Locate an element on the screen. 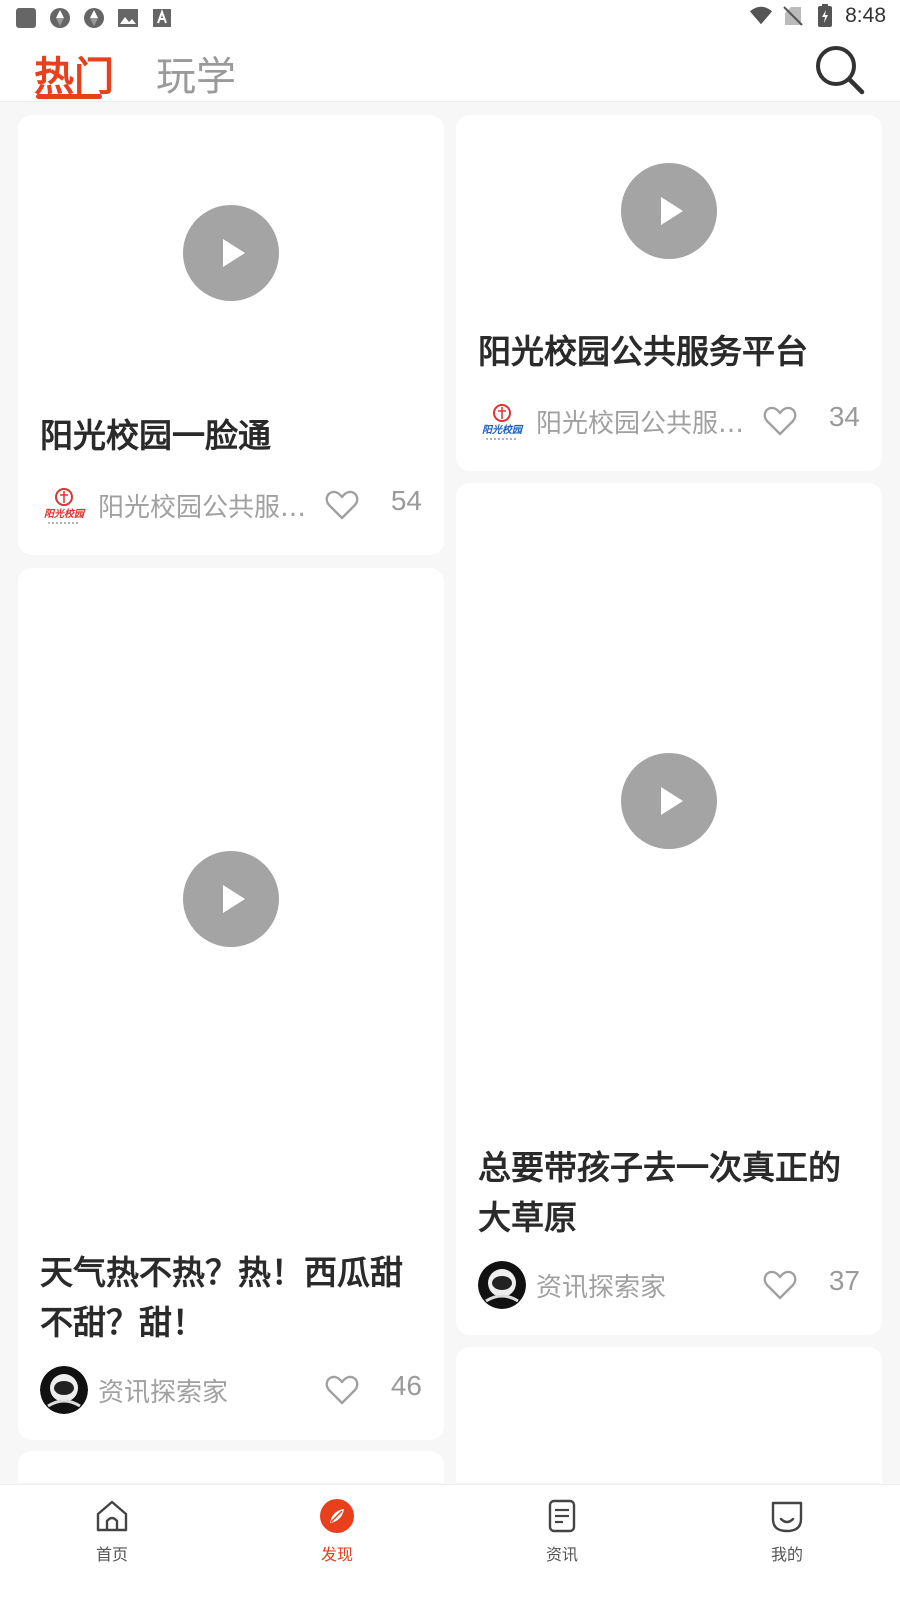 The image size is (900, 1600). card-meta: 资讯探索家 37 is located at coordinates (669, 1285).